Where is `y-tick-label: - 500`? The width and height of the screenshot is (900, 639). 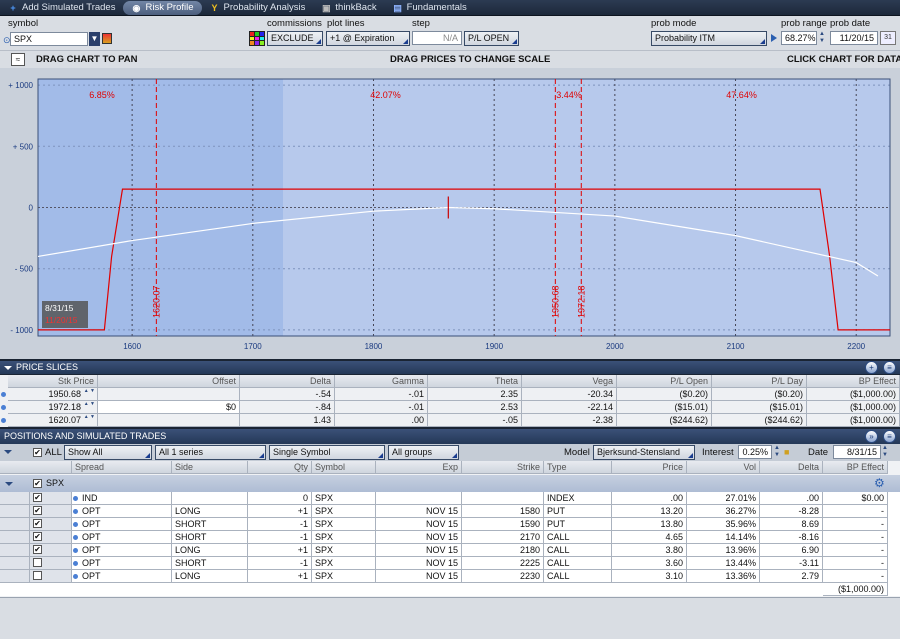
y-tick-label: - 500 is located at coordinates (24, 269).